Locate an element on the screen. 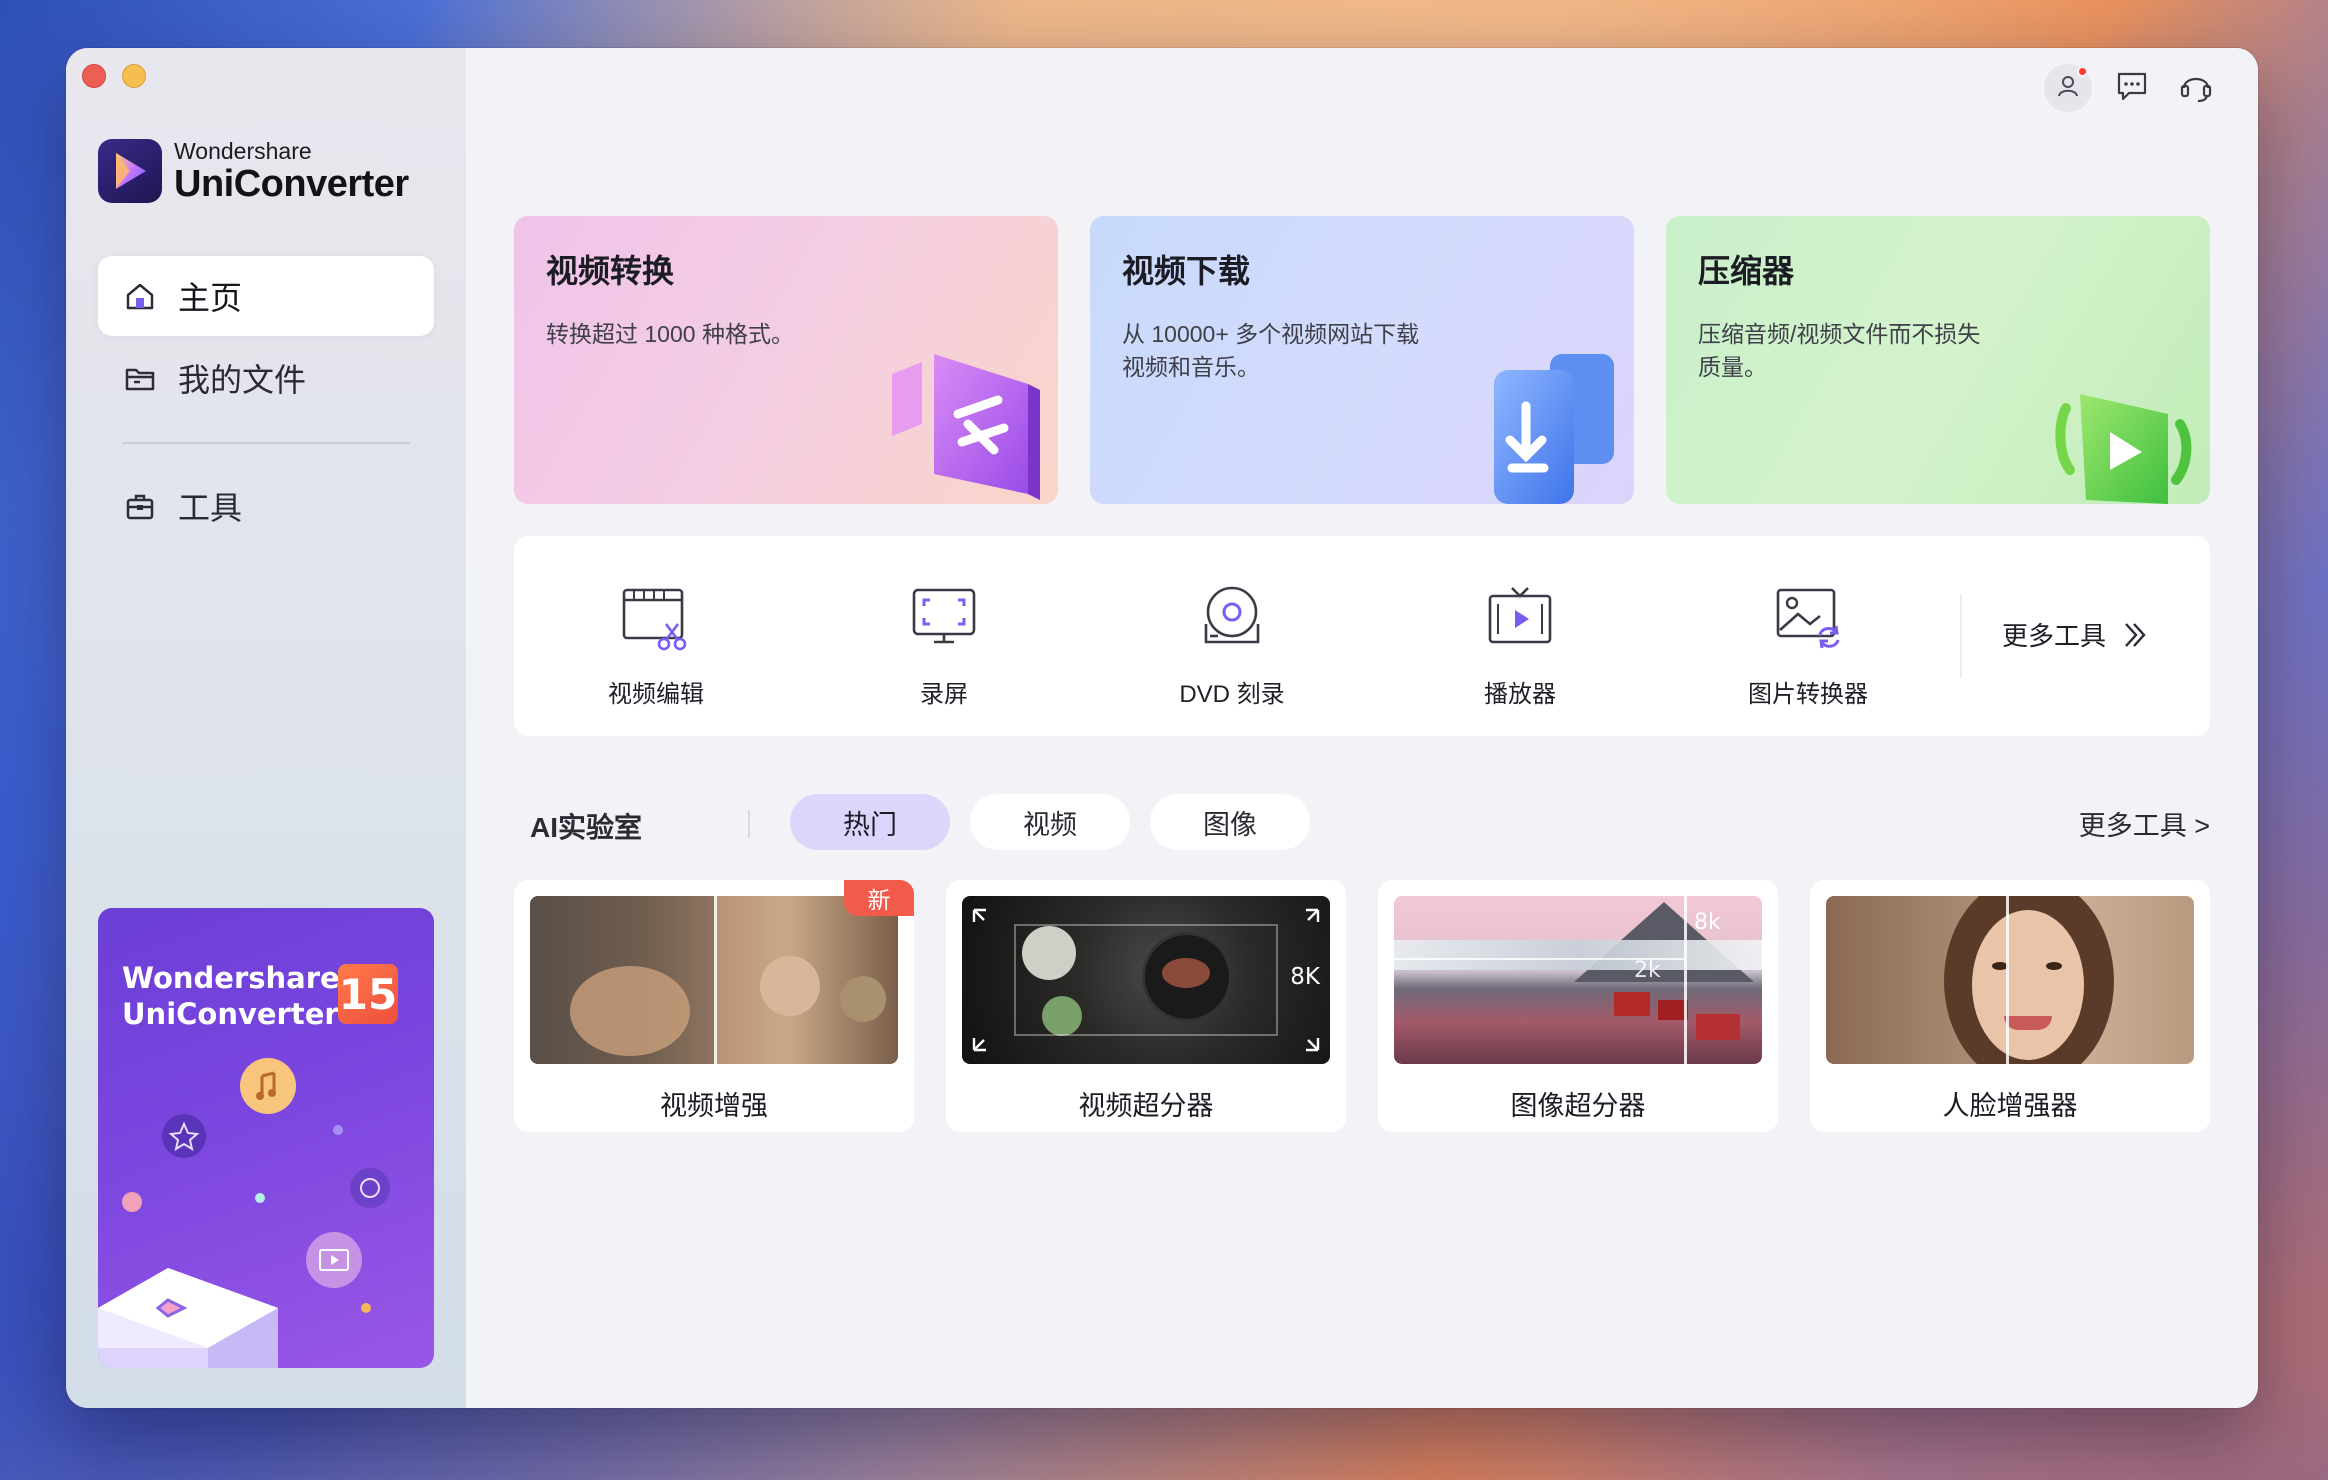 This screenshot has width=2328, height=1480. promo-banner: Wondershare UniConverter 15 is located at coordinates (266, 1138).